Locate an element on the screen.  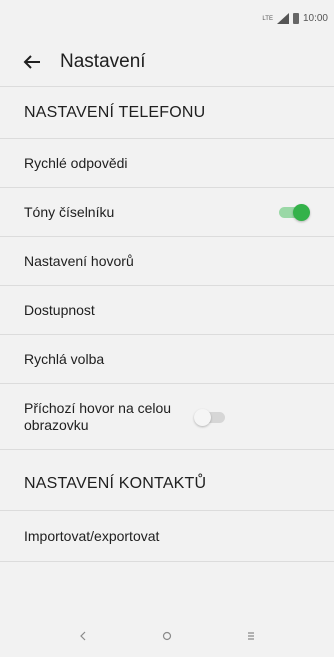
system-nav-bar is located at coordinates (167, 636).